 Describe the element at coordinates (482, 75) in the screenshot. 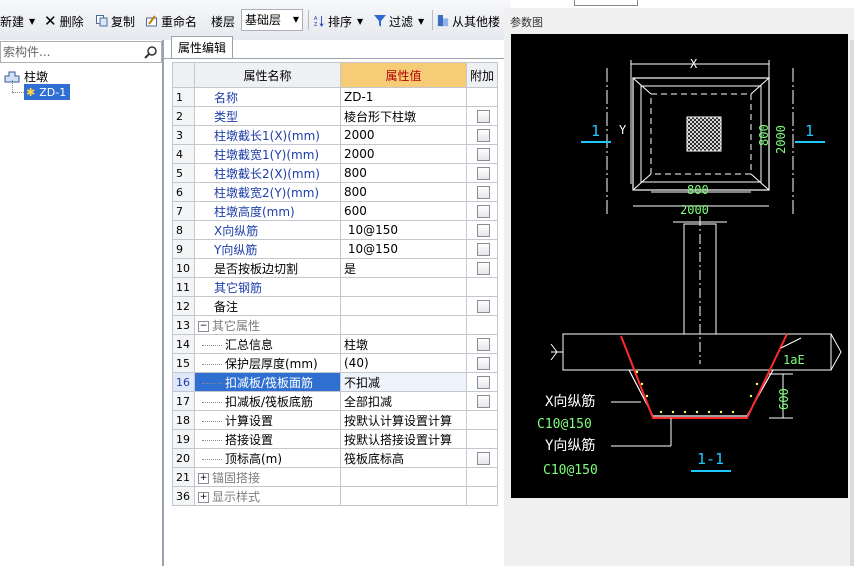

I see `header-extra: 附加` at that location.